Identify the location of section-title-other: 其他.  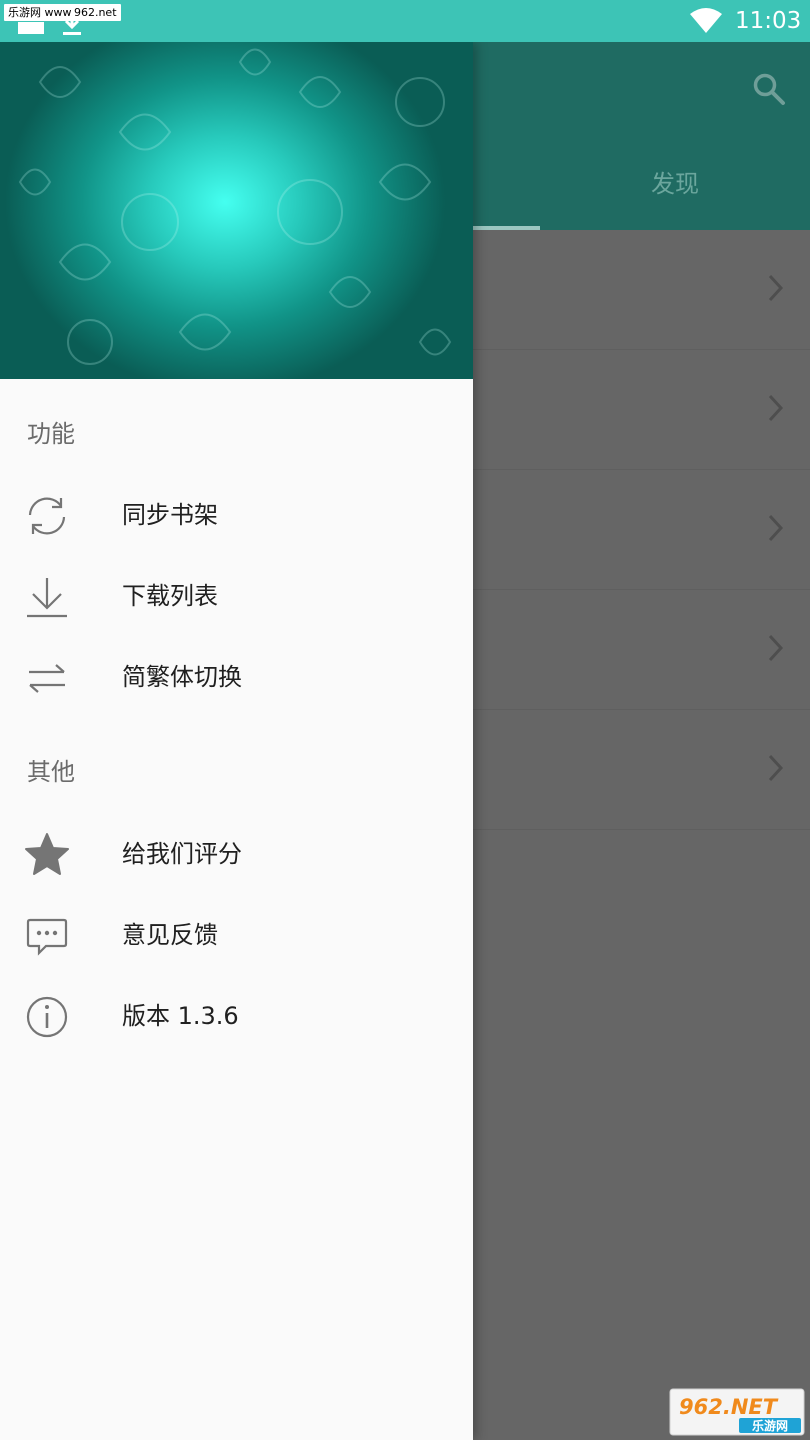
(51, 772).